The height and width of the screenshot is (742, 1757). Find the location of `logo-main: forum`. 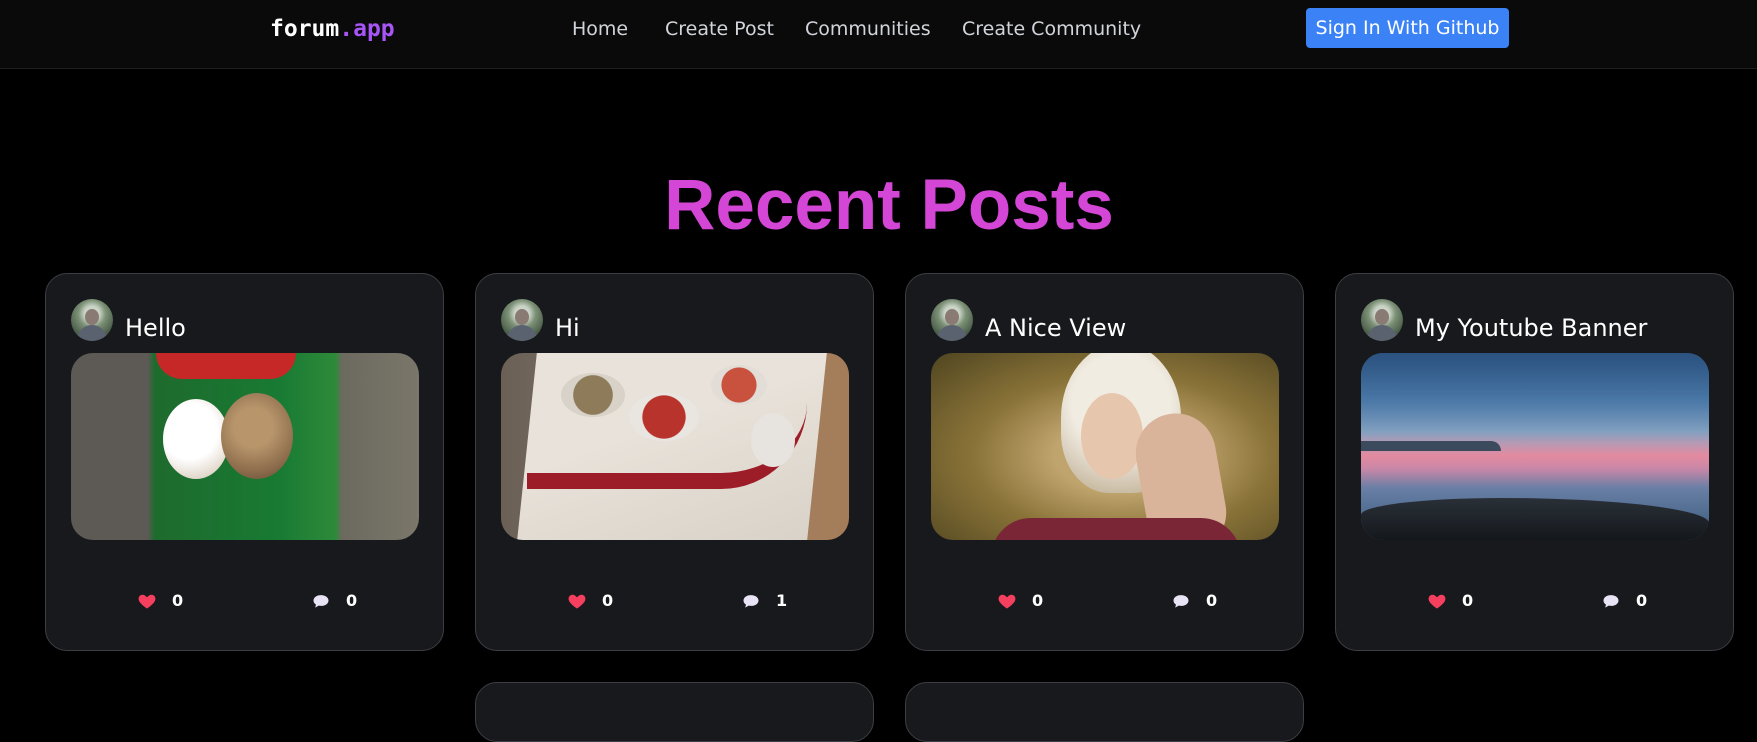

logo-main: forum is located at coordinates (305, 29).